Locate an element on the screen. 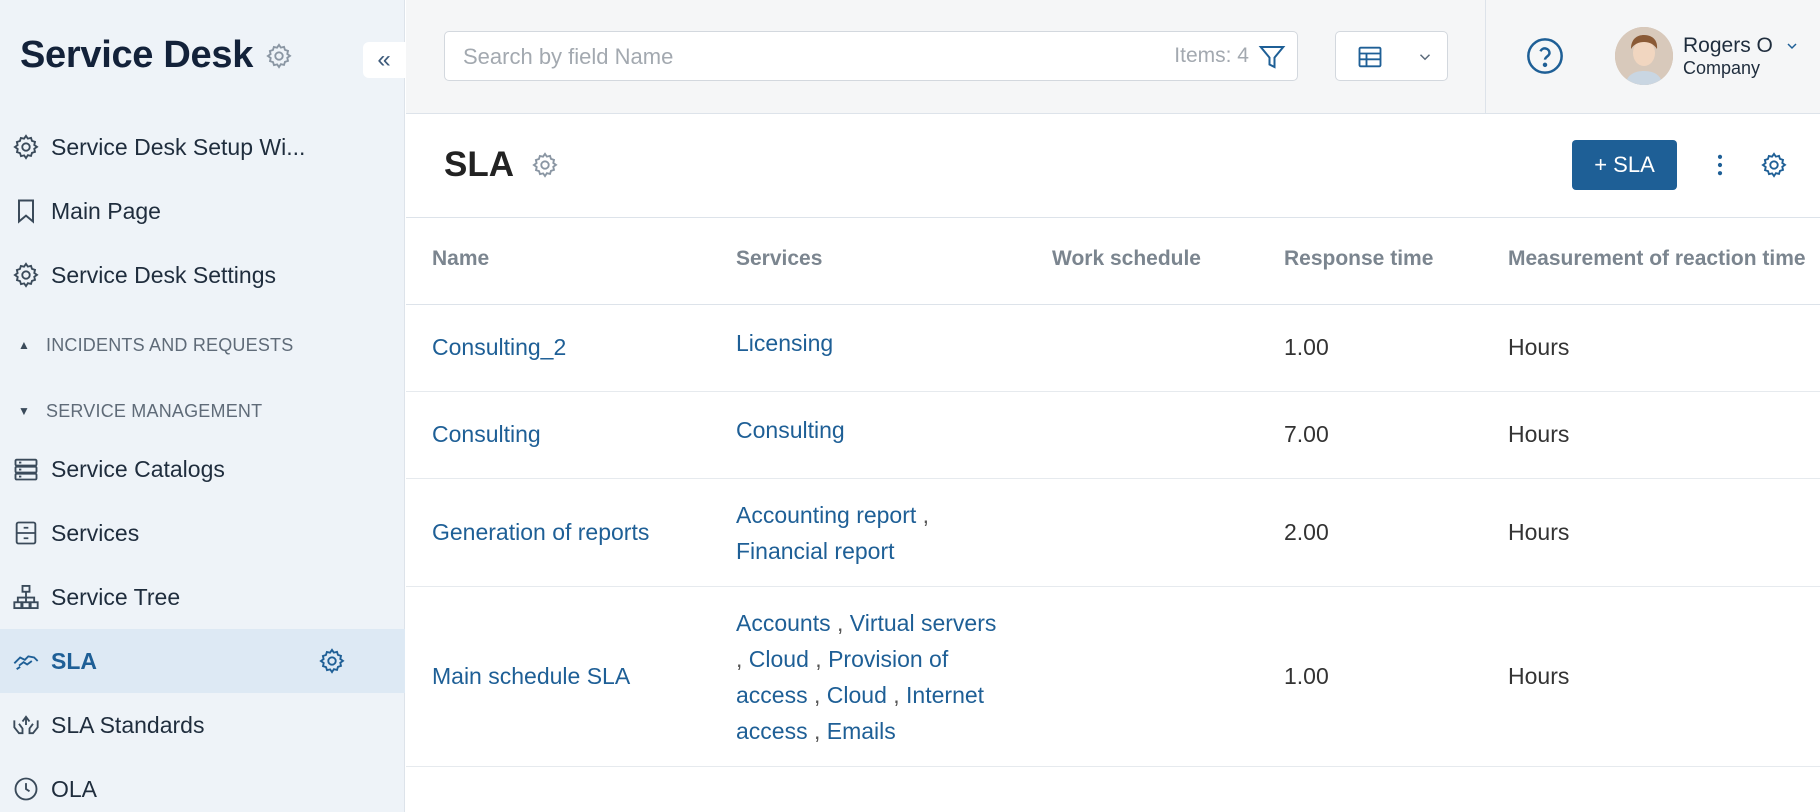  handshake-icon is located at coordinates (26, 662).